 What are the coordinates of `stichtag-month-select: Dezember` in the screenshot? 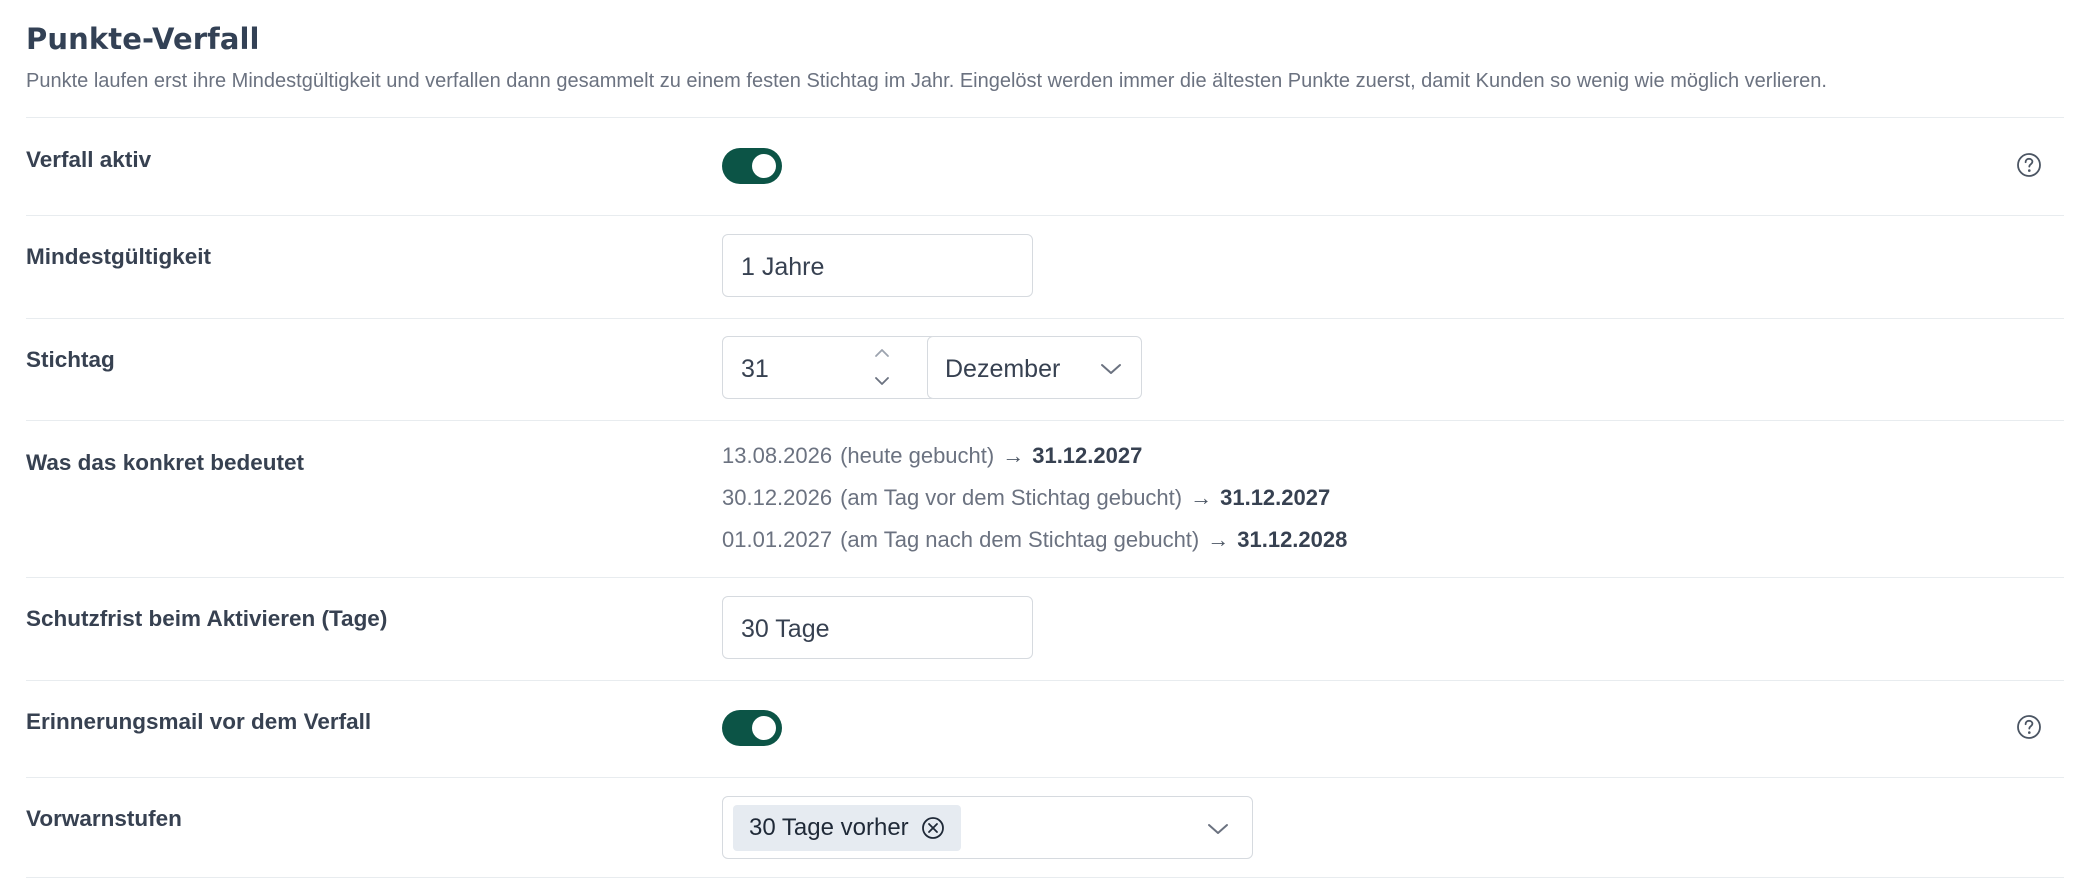 It's located at (1034, 367).